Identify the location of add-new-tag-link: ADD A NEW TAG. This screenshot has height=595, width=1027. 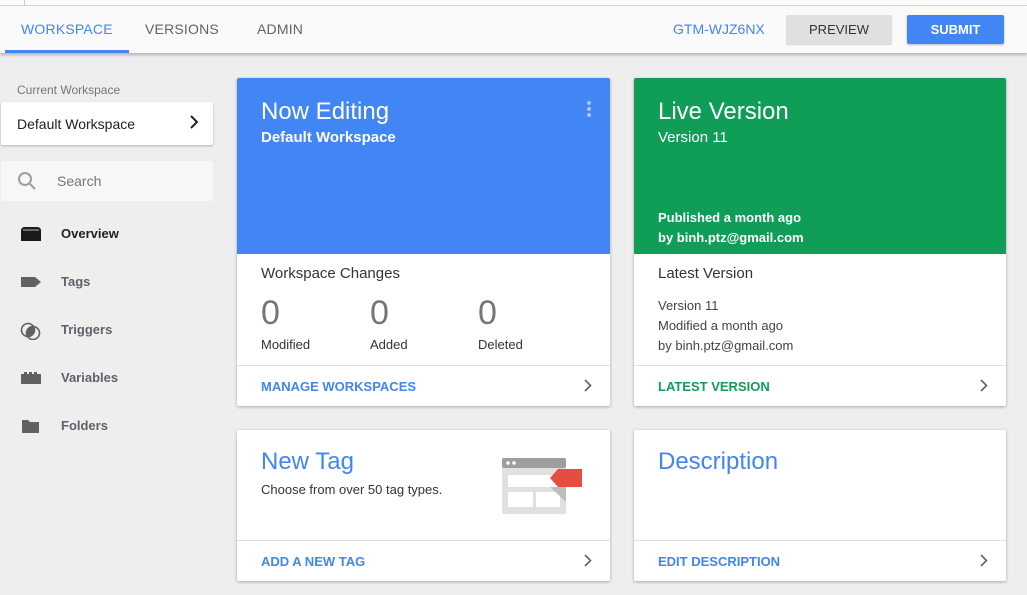
(423, 560).